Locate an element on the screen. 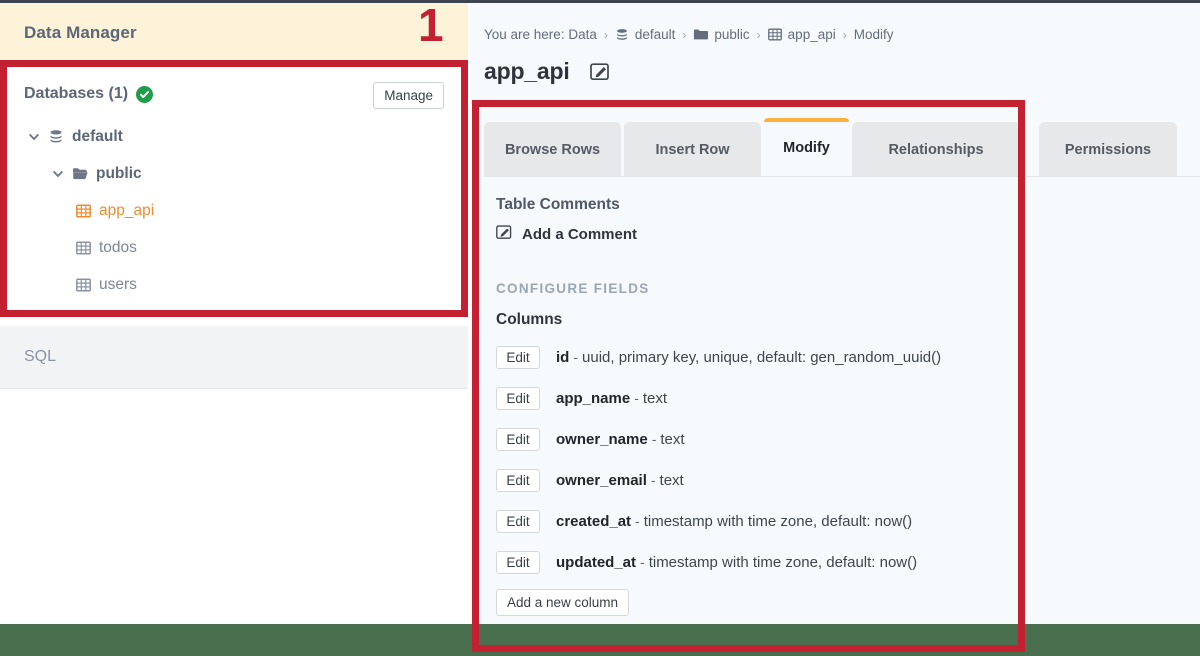  tree-item-app_api: app_api is located at coordinates (234, 210).